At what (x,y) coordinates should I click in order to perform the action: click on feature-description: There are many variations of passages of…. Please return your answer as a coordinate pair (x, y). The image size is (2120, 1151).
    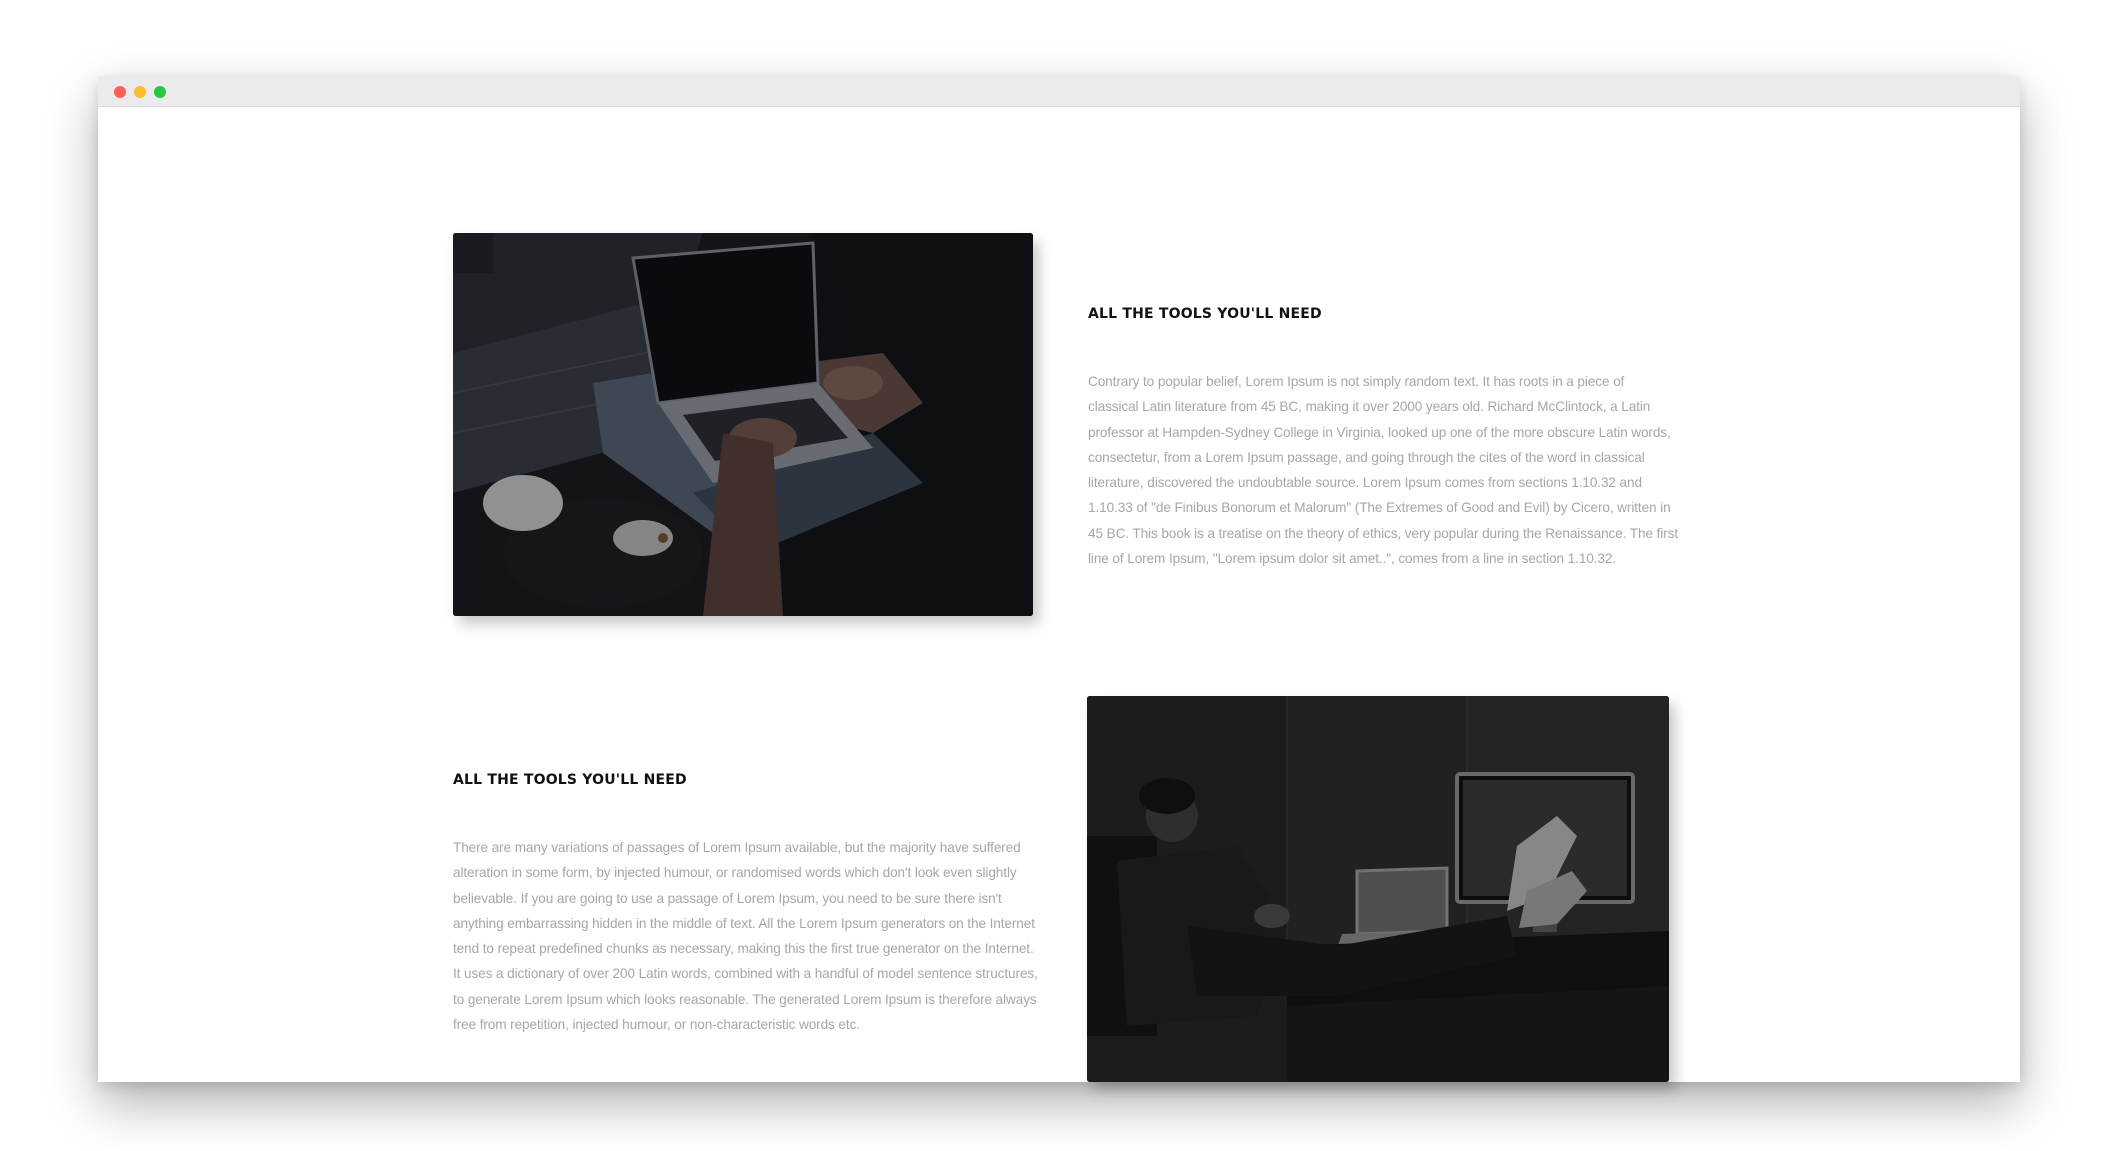
    Looking at the image, I should click on (745, 936).